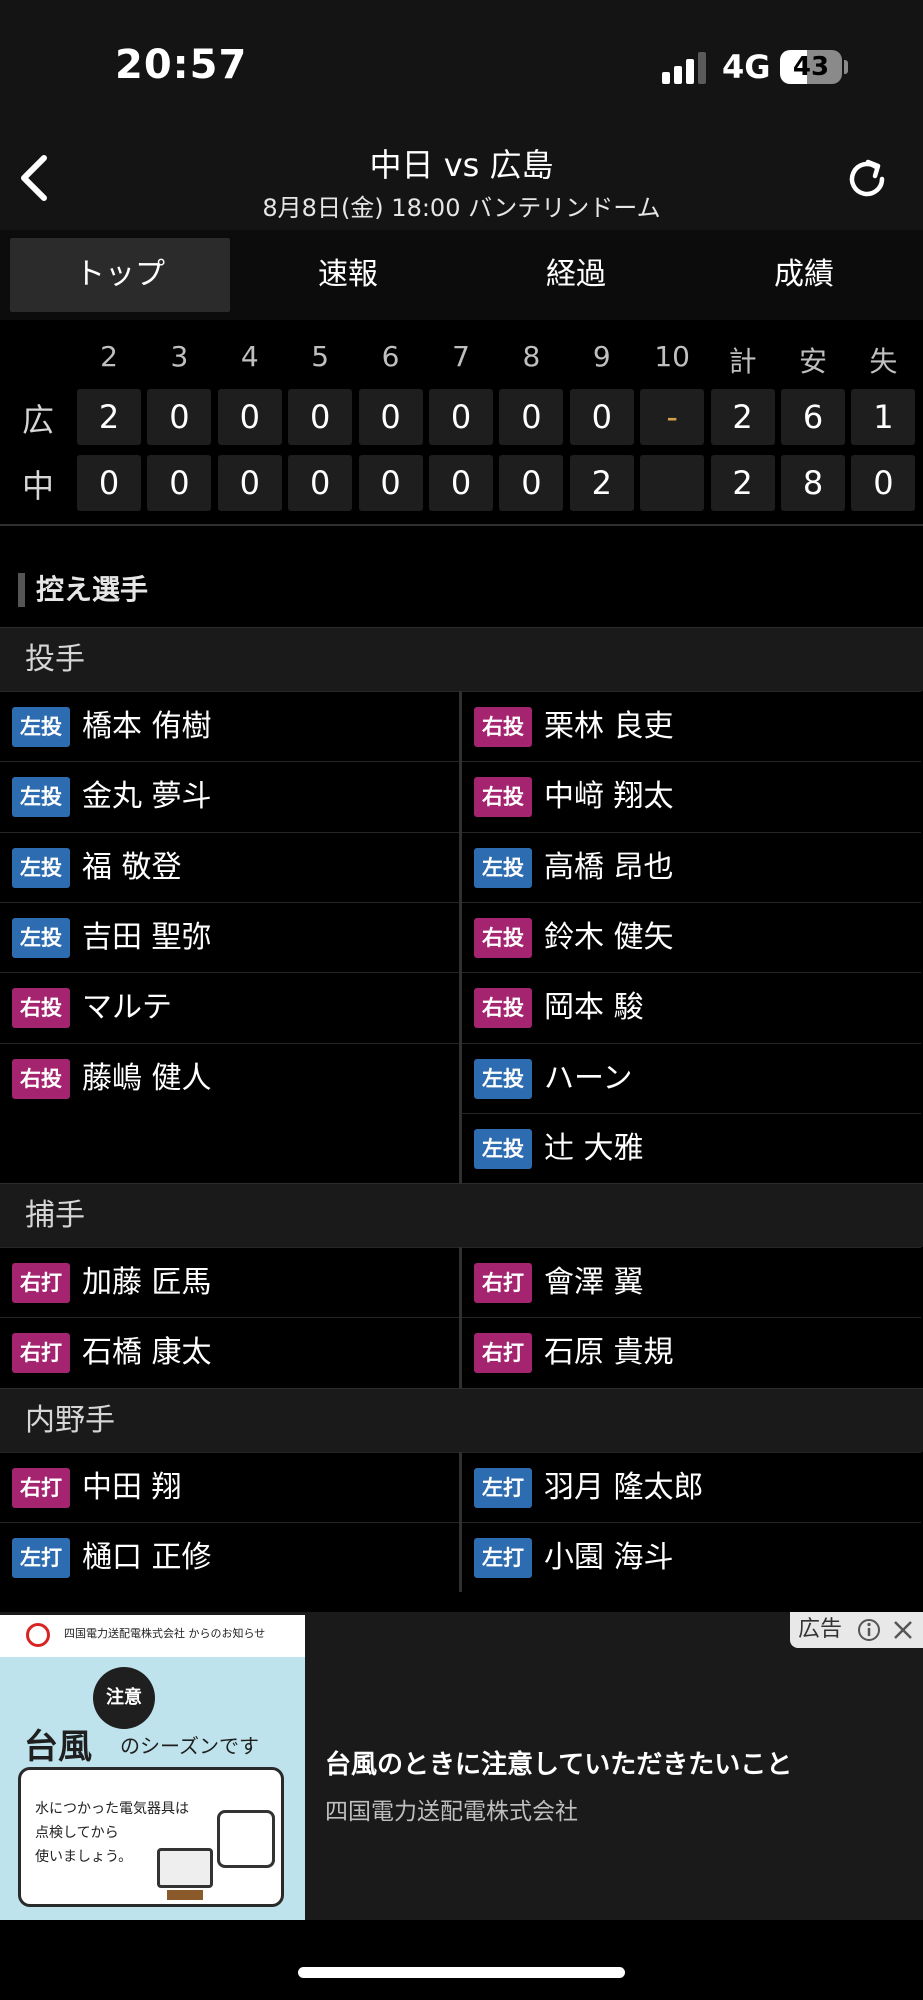 Image resolution: width=923 pixels, height=2000 pixels. What do you see at coordinates (84, 1857) in the screenshot?
I see `ad-image-line: 使いましょう。` at bounding box center [84, 1857].